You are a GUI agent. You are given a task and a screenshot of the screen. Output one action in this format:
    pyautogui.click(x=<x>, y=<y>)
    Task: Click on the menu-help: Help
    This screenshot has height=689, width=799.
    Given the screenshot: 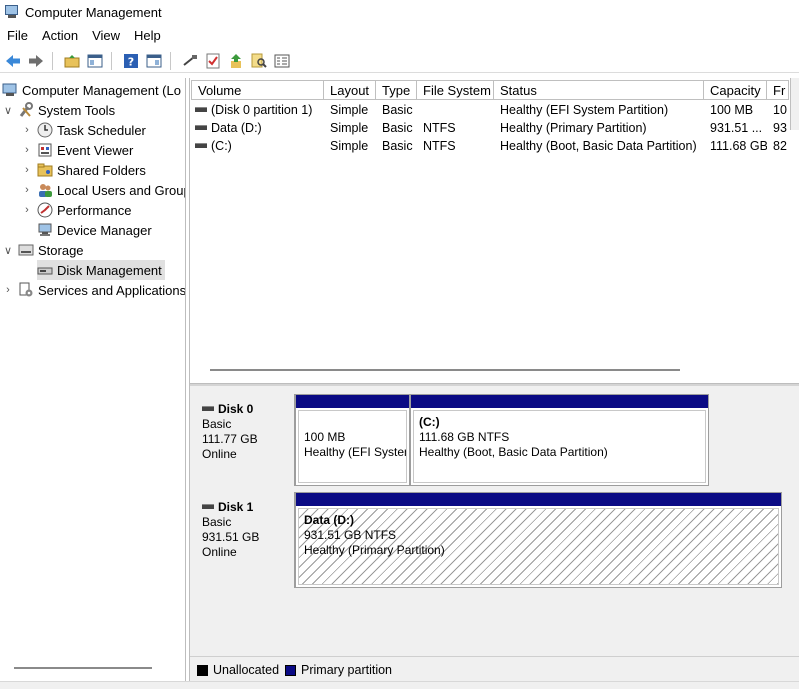 What is the action you would take?
    pyautogui.click(x=147, y=36)
    